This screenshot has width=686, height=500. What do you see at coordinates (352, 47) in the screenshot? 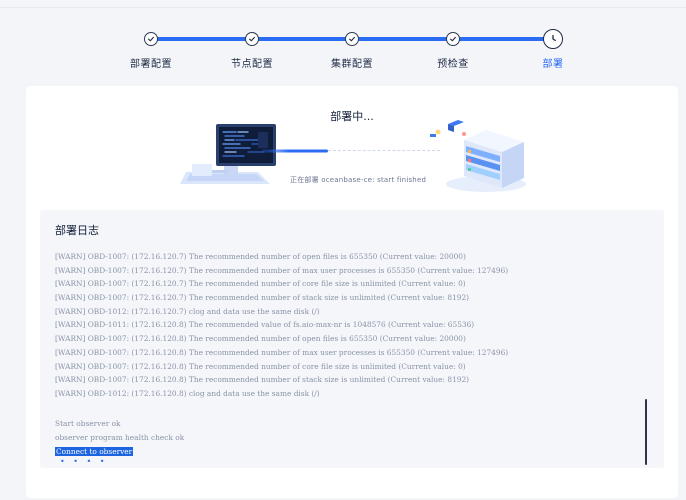
I see `step-cluster-config: 集群配置` at bounding box center [352, 47].